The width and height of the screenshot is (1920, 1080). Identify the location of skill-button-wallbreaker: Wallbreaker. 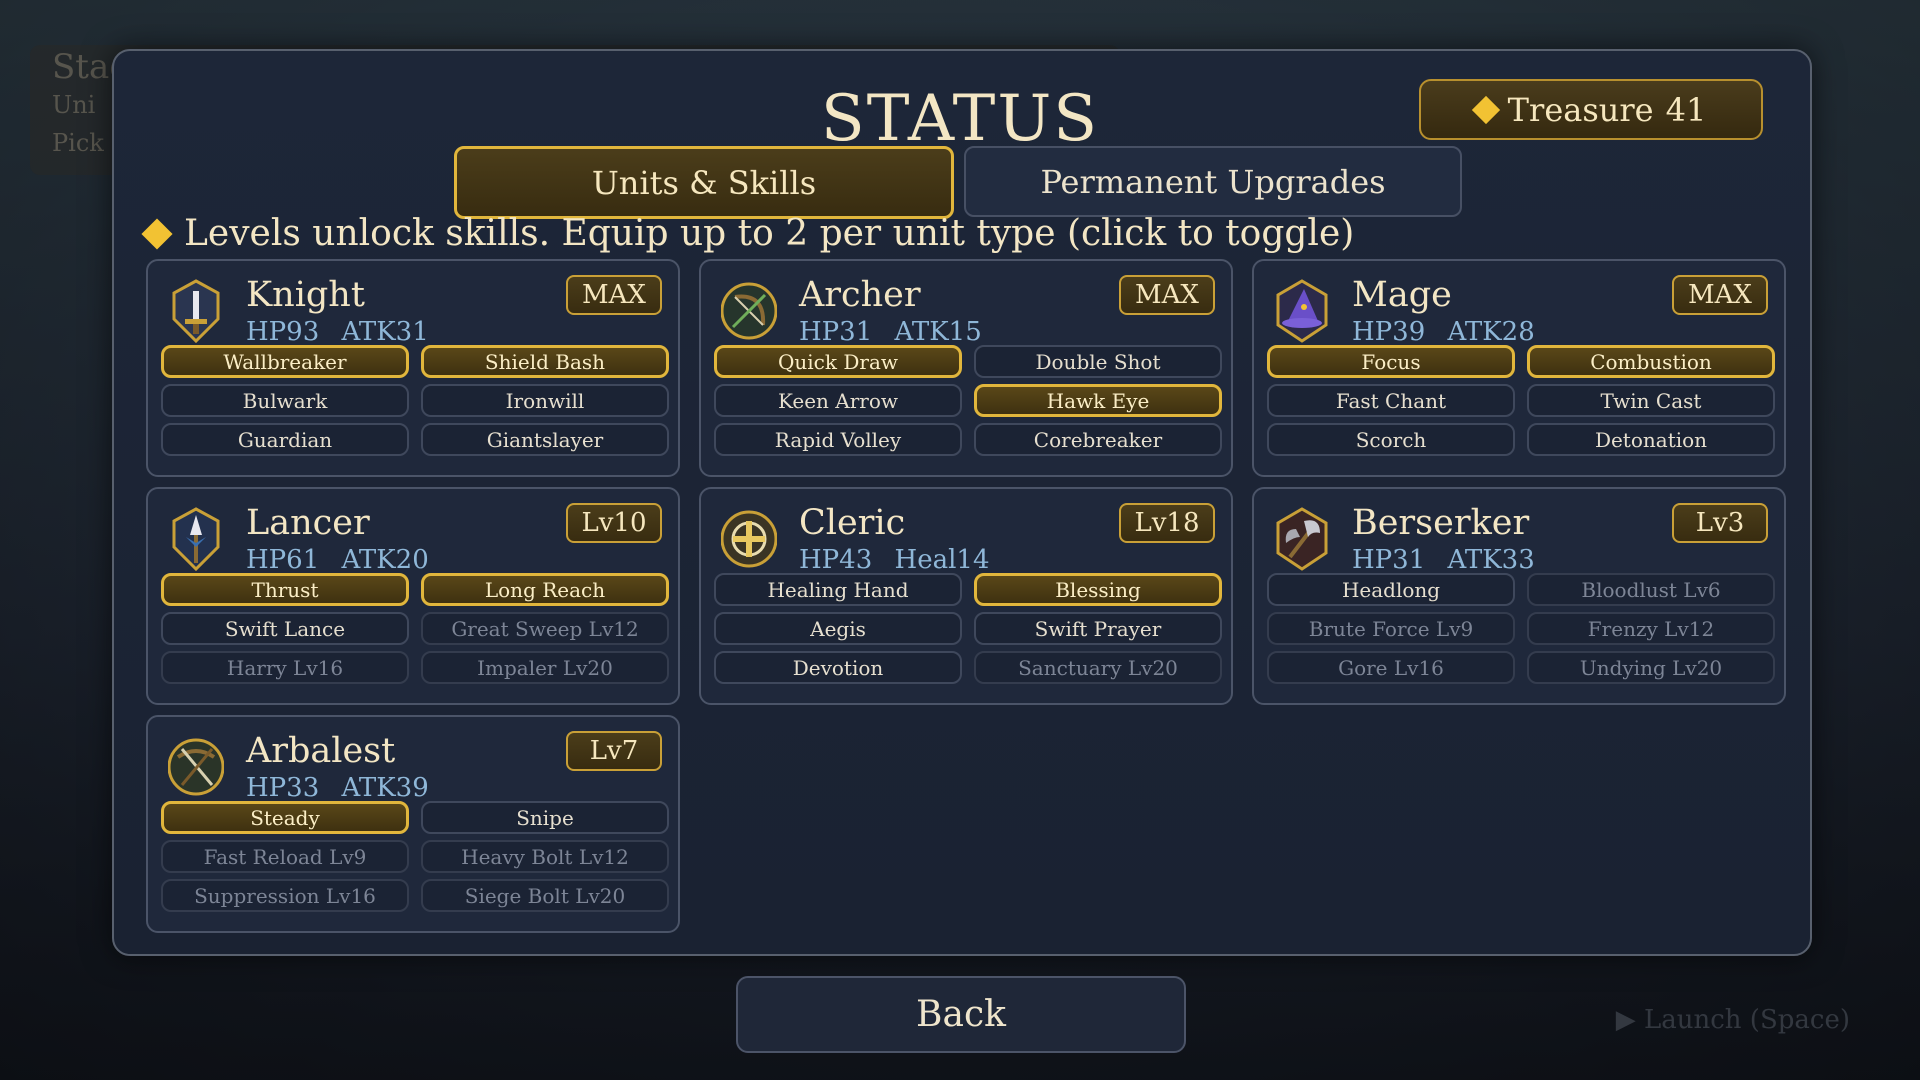
(285, 361).